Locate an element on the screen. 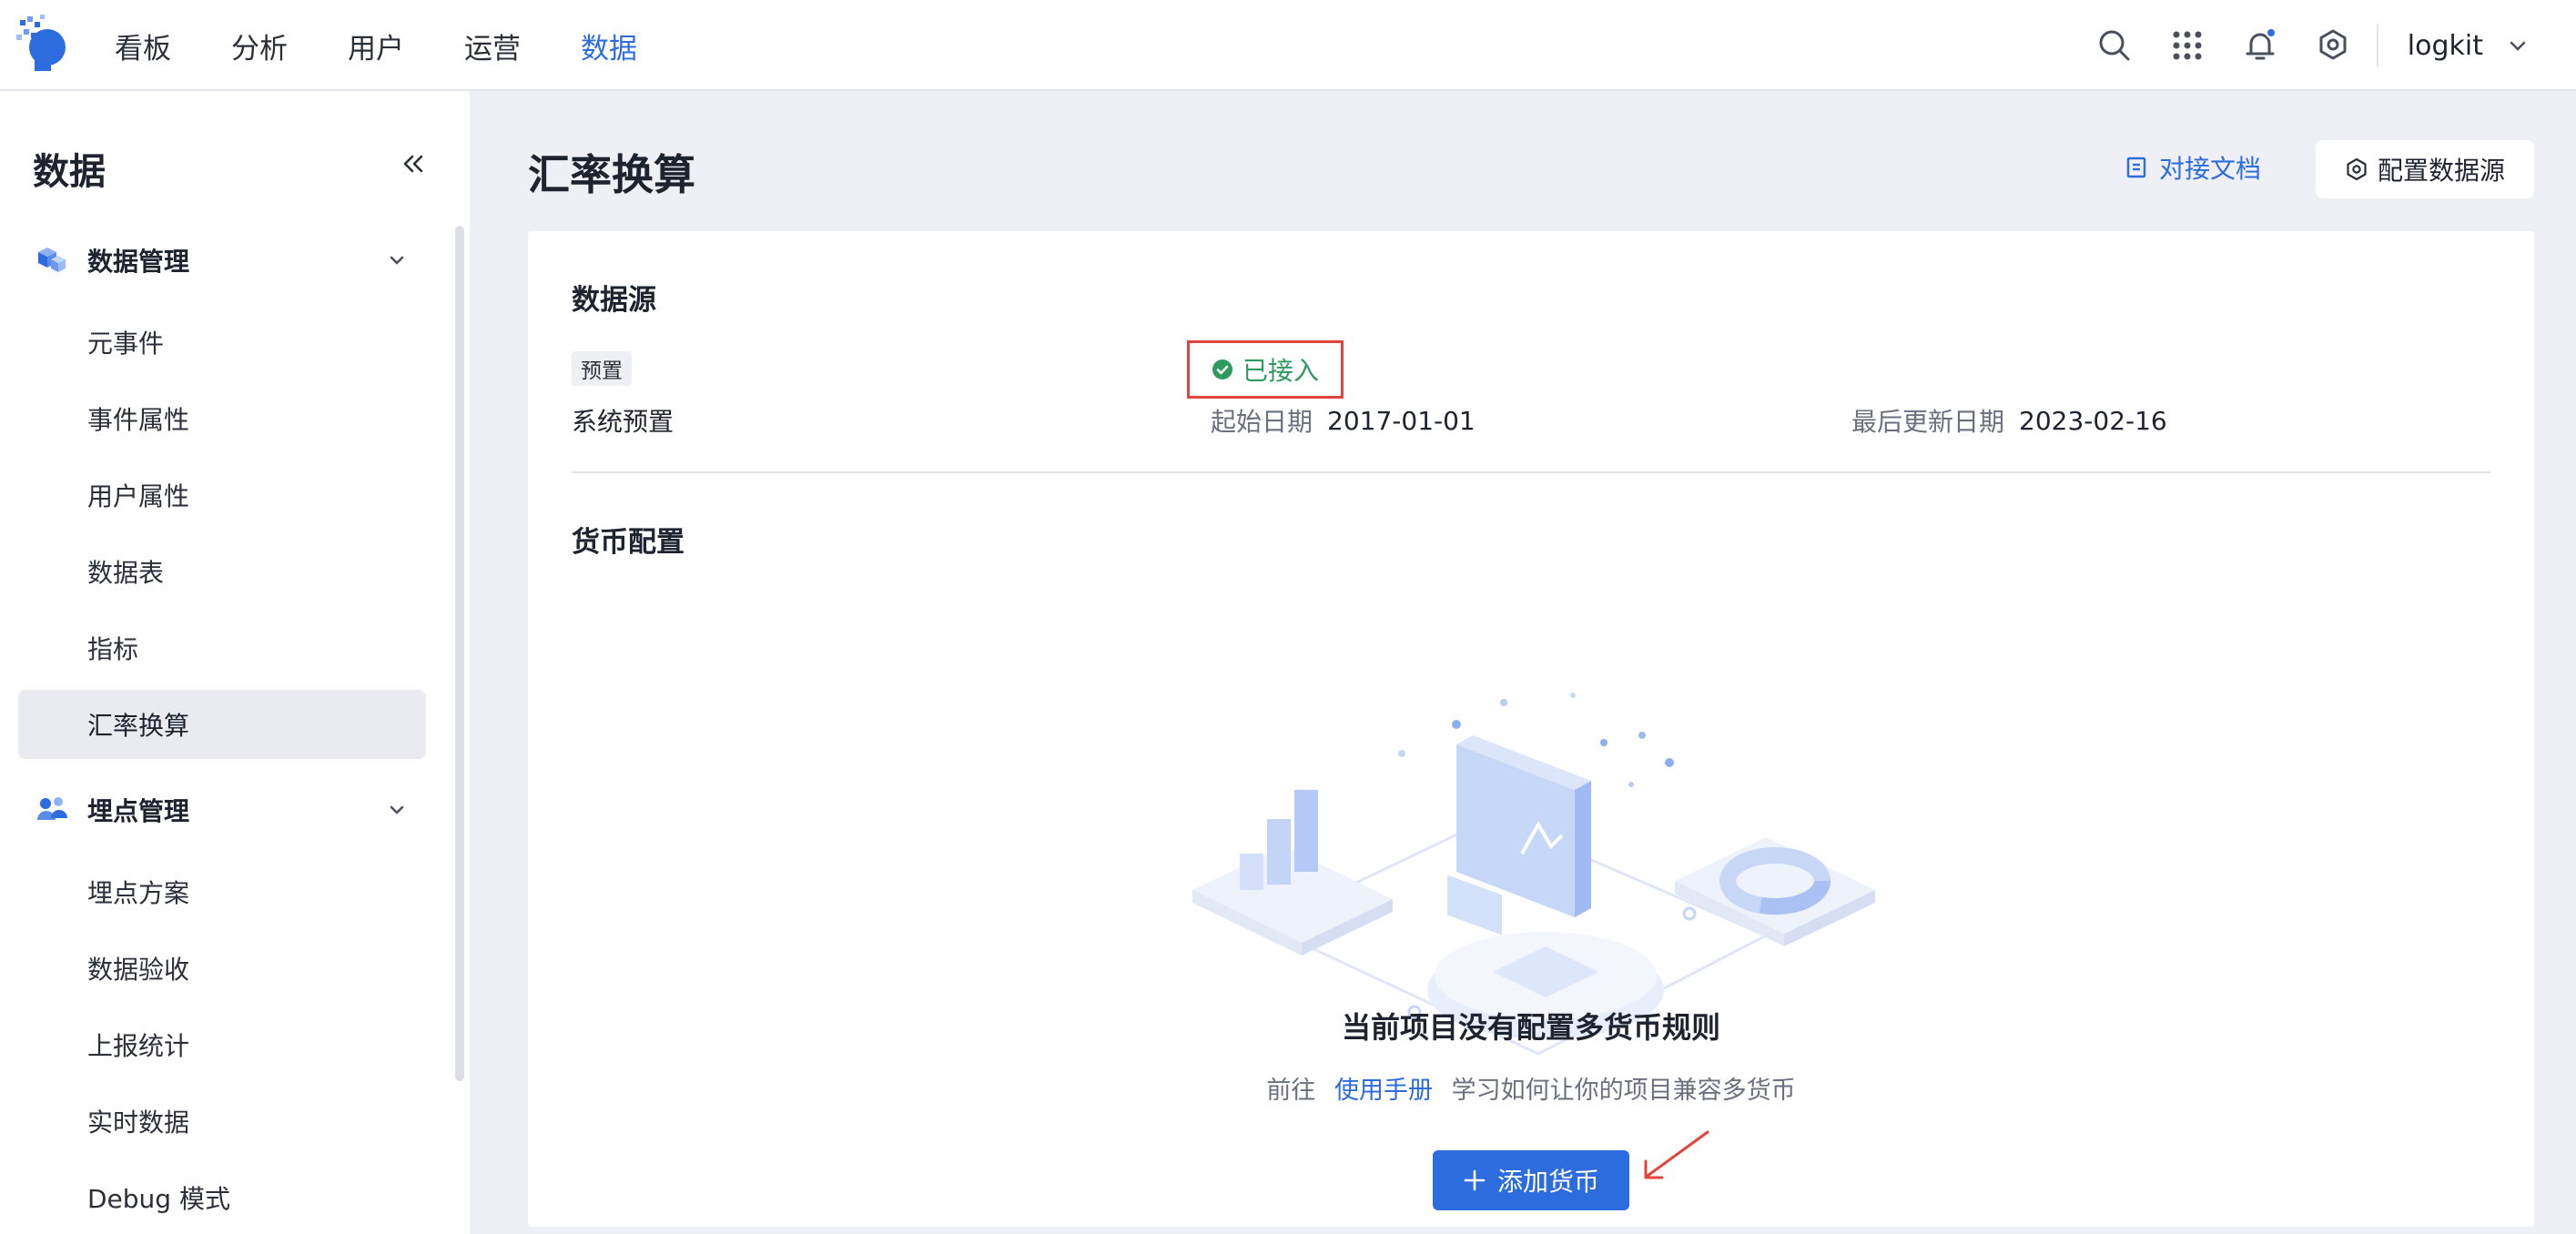 The image size is (2576, 1234). datasource-section-title: 数据源 is located at coordinates (614, 300).